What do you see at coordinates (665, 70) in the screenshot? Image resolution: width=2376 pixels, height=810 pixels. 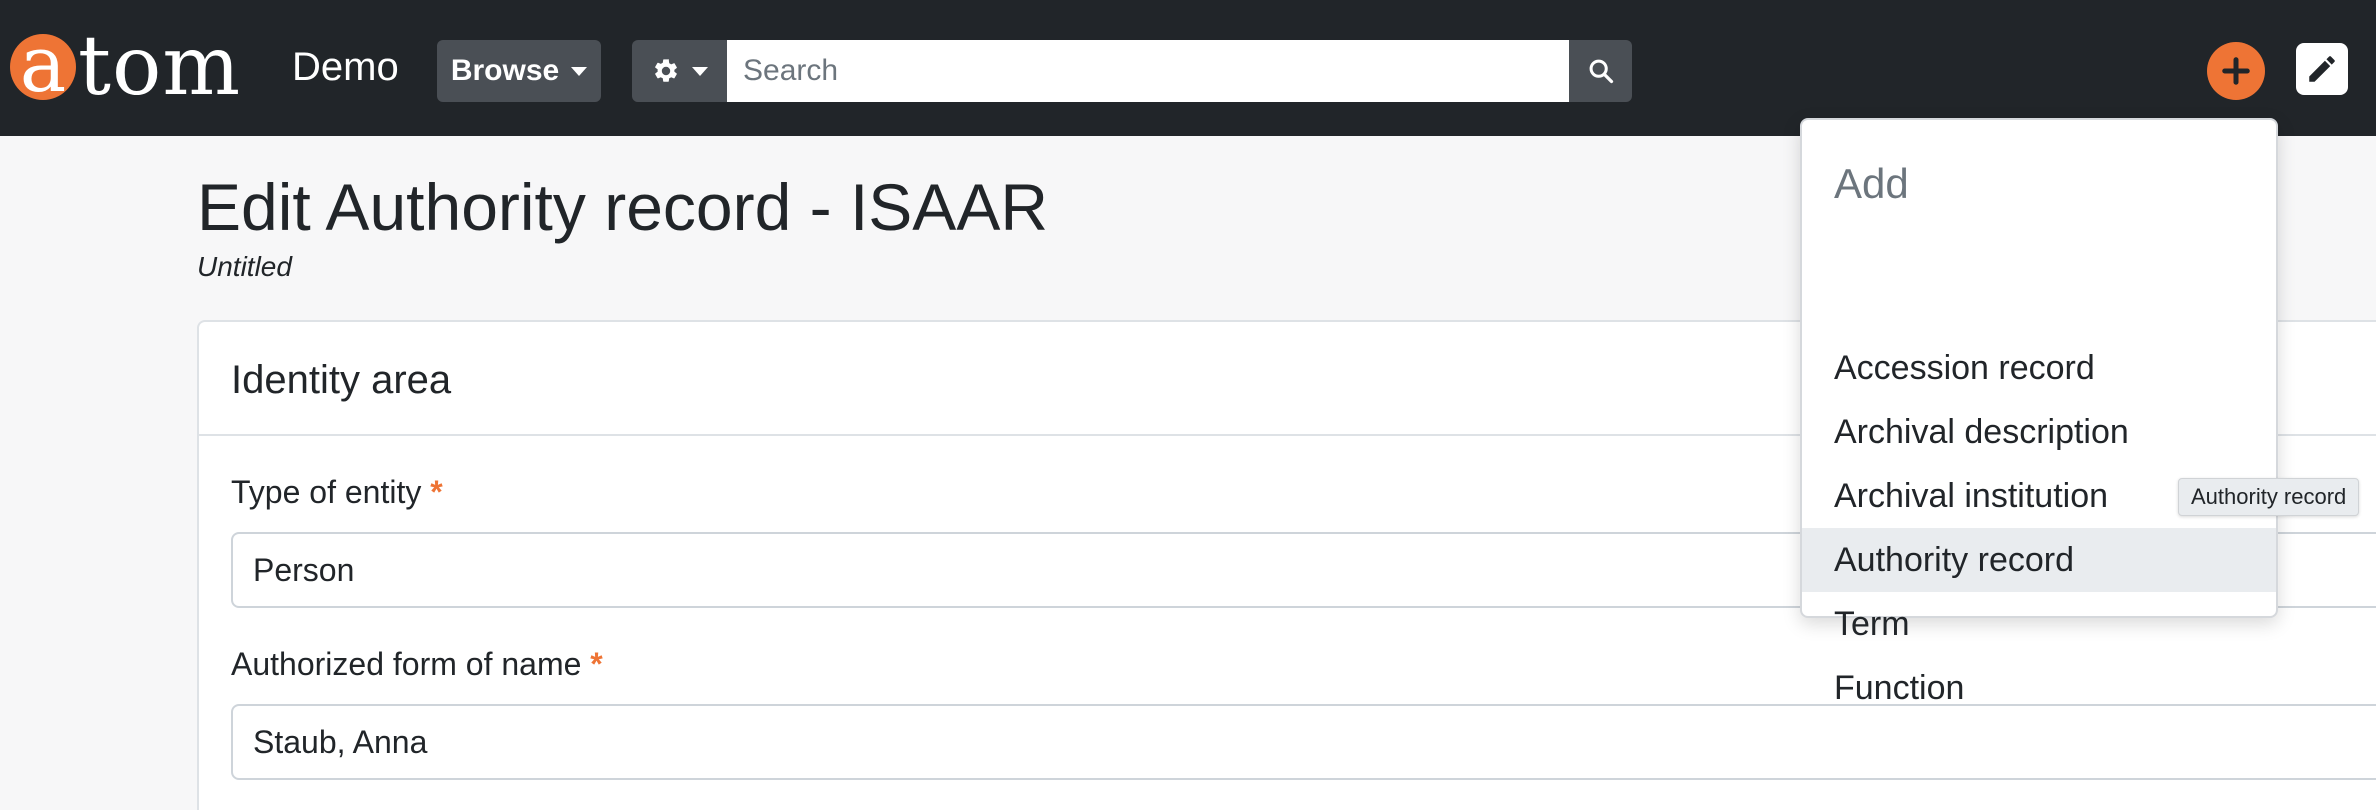 I see `gear-icon` at bounding box center [665, 70].